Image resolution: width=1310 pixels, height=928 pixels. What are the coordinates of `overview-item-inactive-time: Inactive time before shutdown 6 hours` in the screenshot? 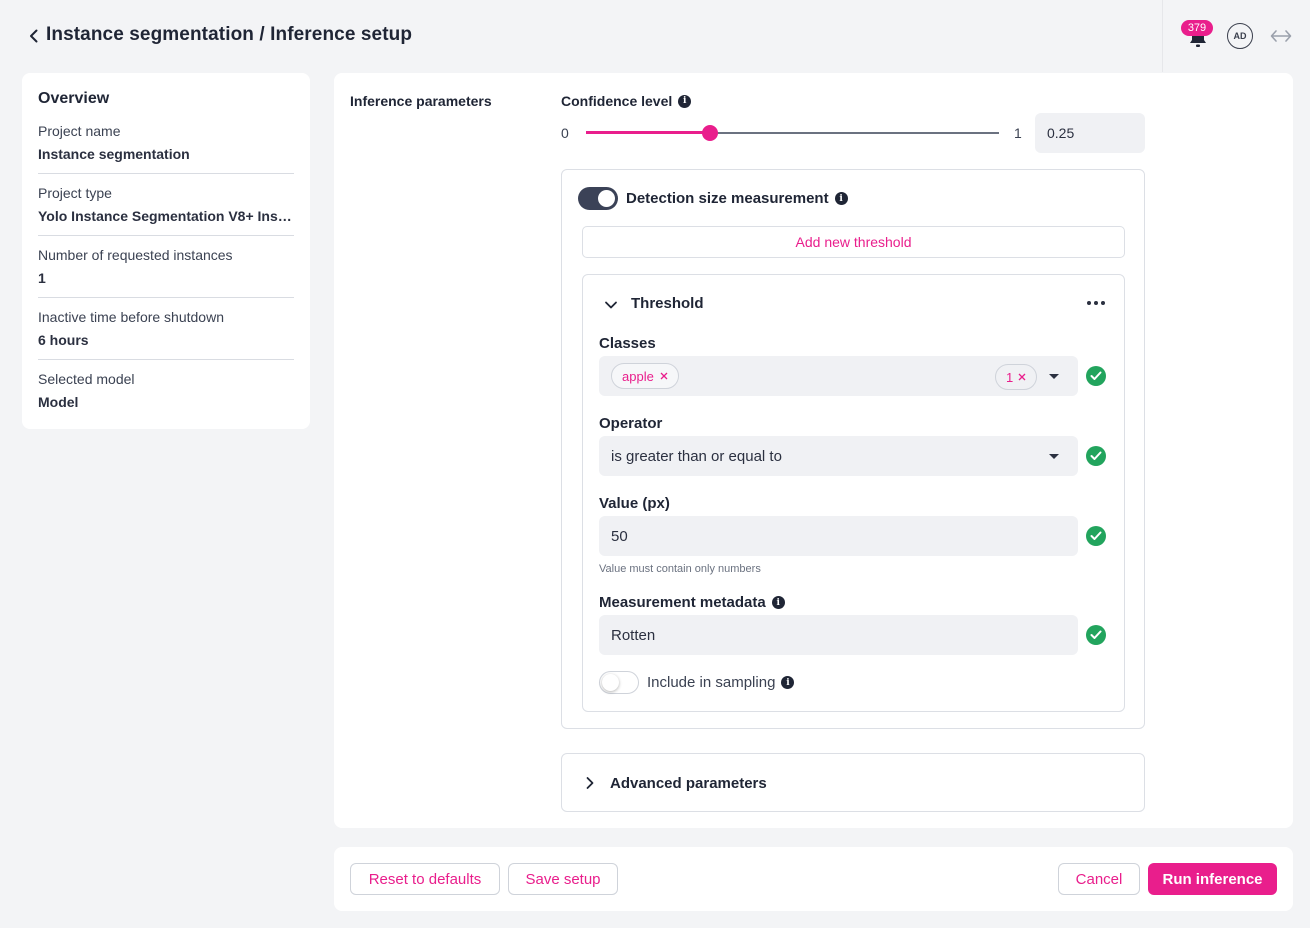 It's located at (166, 328).